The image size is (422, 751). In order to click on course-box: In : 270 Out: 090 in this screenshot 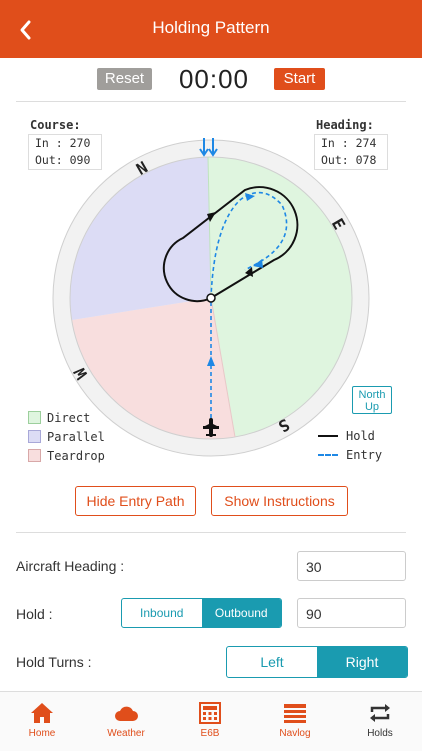, I will do `click(65, 152)`.